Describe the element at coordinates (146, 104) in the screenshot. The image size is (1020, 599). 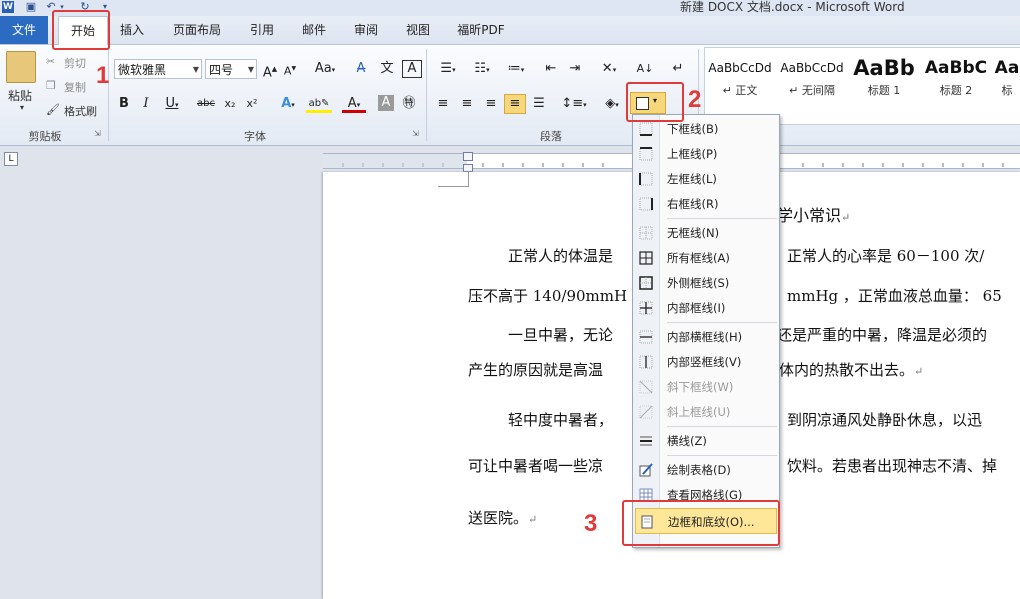
I see `italic-icon: I` at that location.